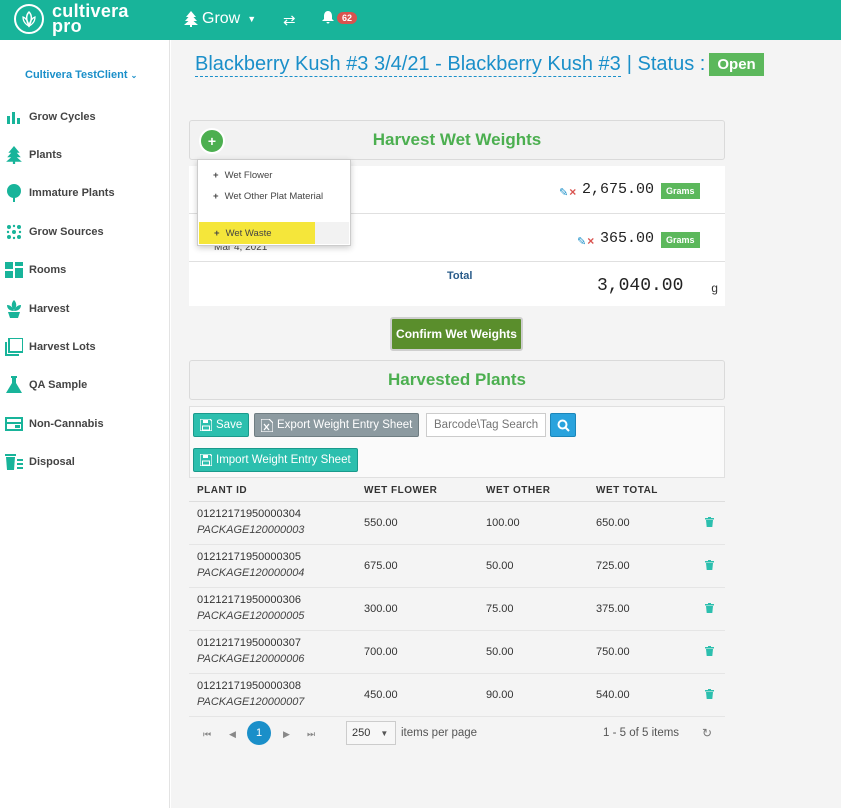 The image size is (841, 808). Describe the element at coordinates (249, 686) in the screenshot. I see `plant-id: 01212171950000308` at that location.